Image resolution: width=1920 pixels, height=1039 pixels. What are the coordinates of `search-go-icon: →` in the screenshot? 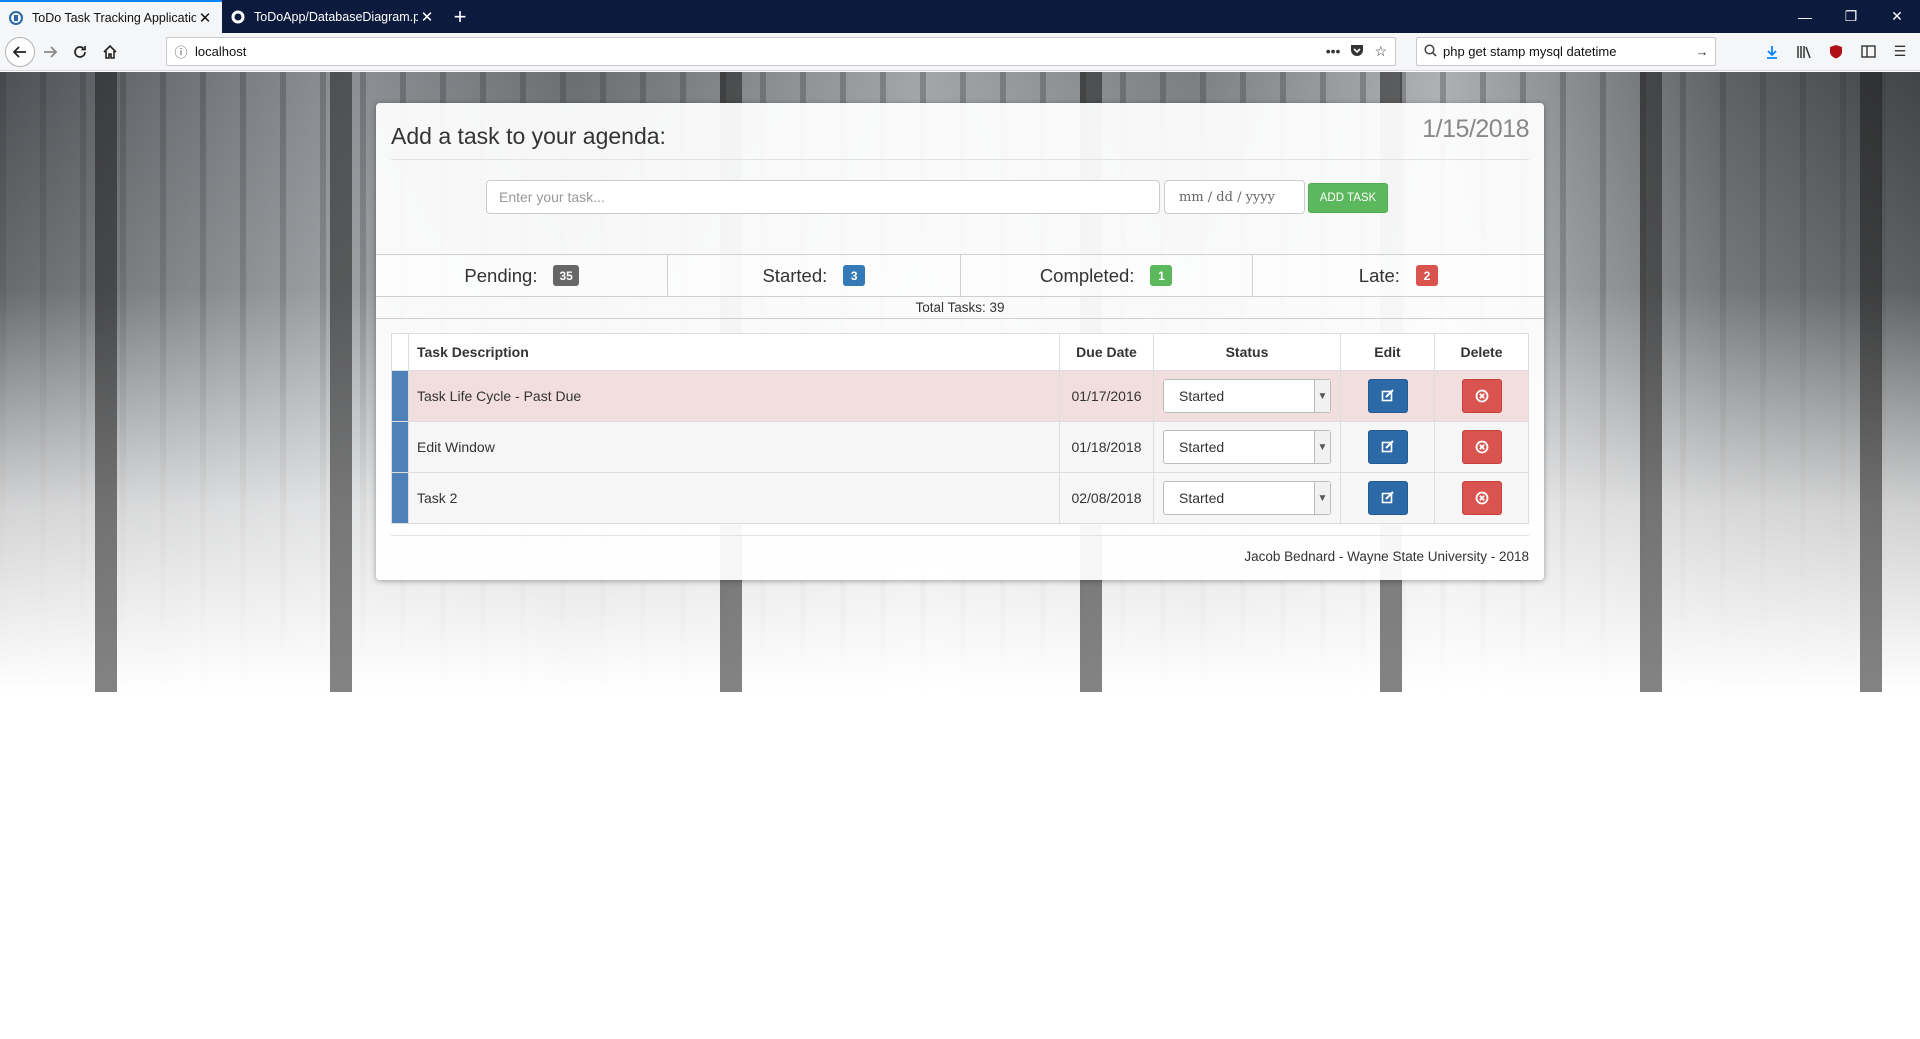 It's located at (1702, 51).